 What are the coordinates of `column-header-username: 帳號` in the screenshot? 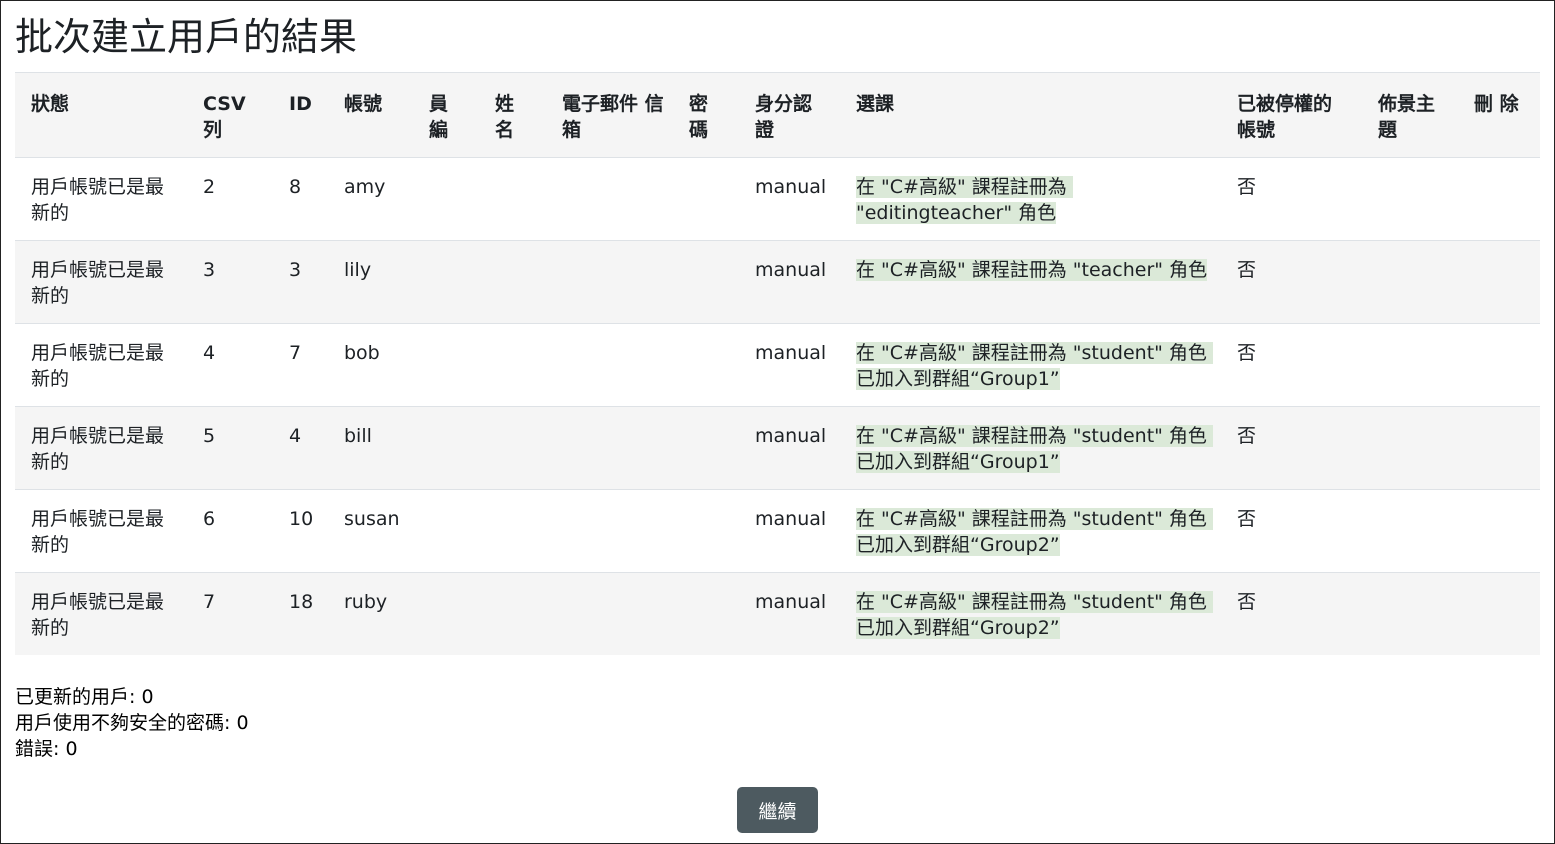 It's located at (370, 115).